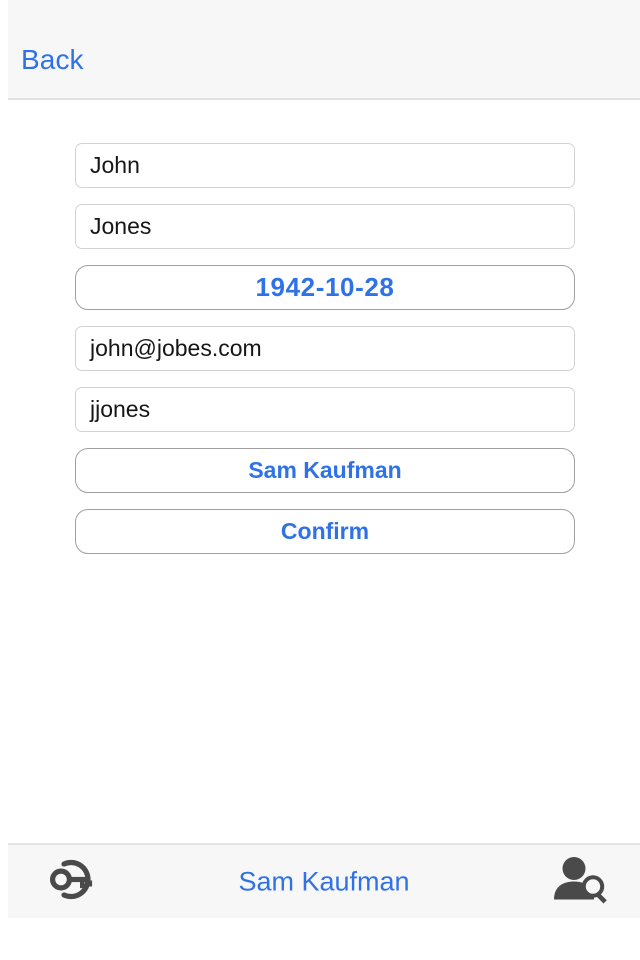  Describe the element at coordinates (325, 531) in the screenshot. I see `confirm-button: Confirm` at that location.